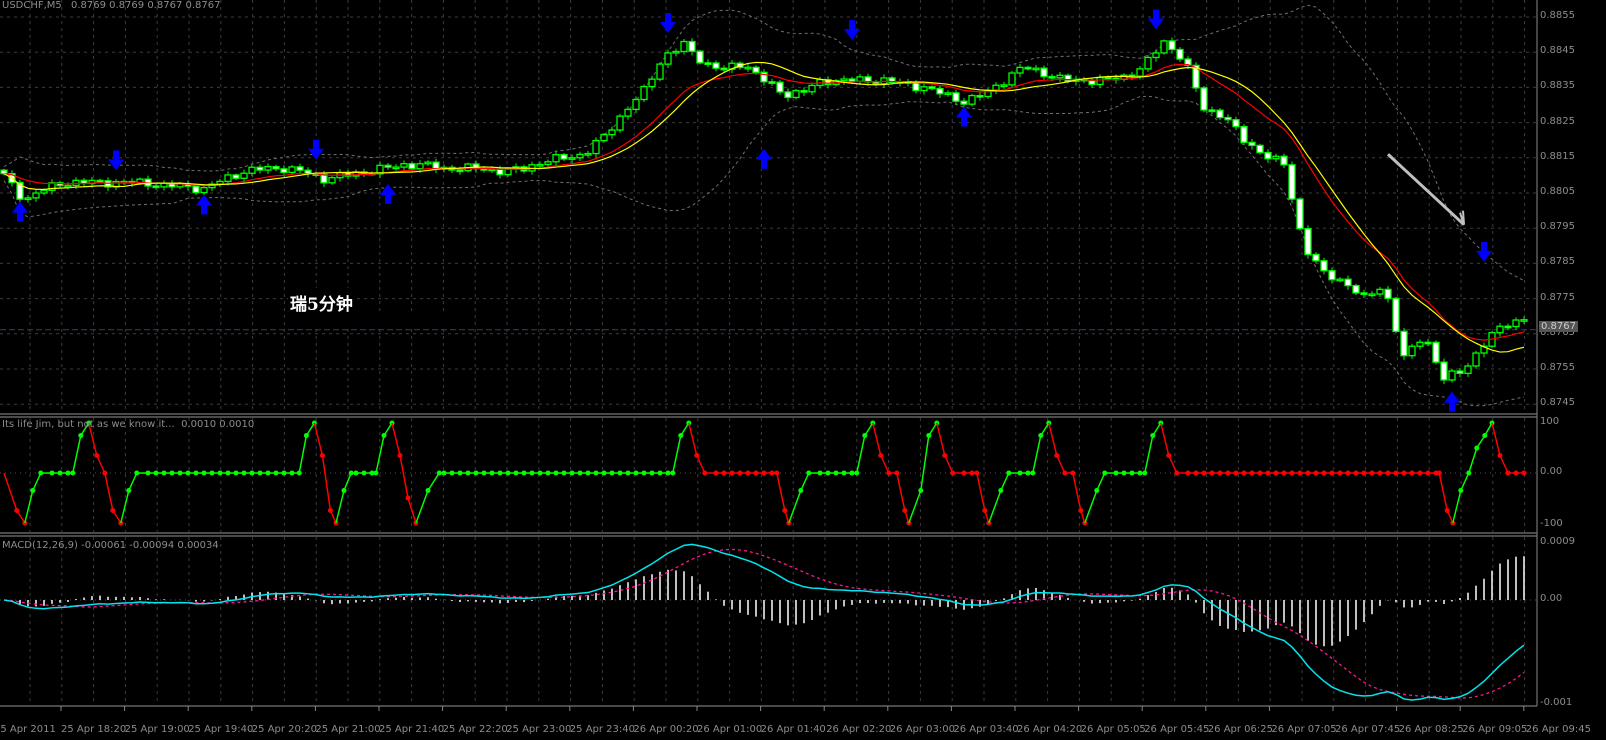  I want to click on trend-line, so click(1426, 189).